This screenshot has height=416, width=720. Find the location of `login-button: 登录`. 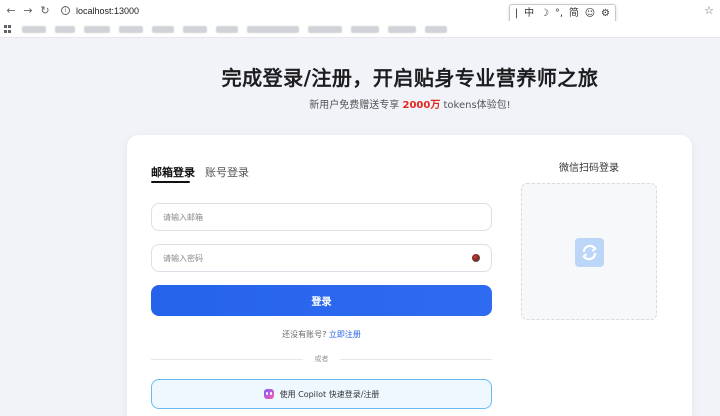

login-button: 登录 is located at coordinates (321, 300).